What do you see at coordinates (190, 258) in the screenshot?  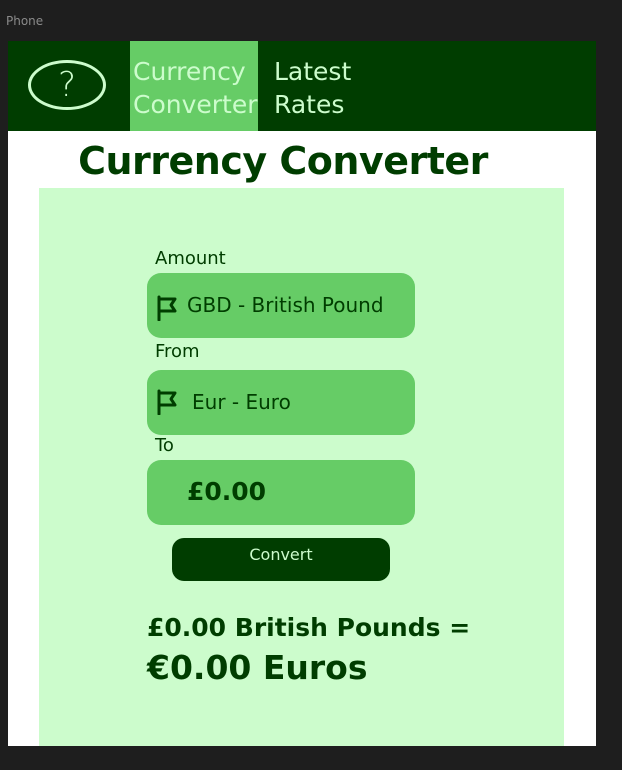 I see `amount-label: Amount` at bounding box center [190, 258].